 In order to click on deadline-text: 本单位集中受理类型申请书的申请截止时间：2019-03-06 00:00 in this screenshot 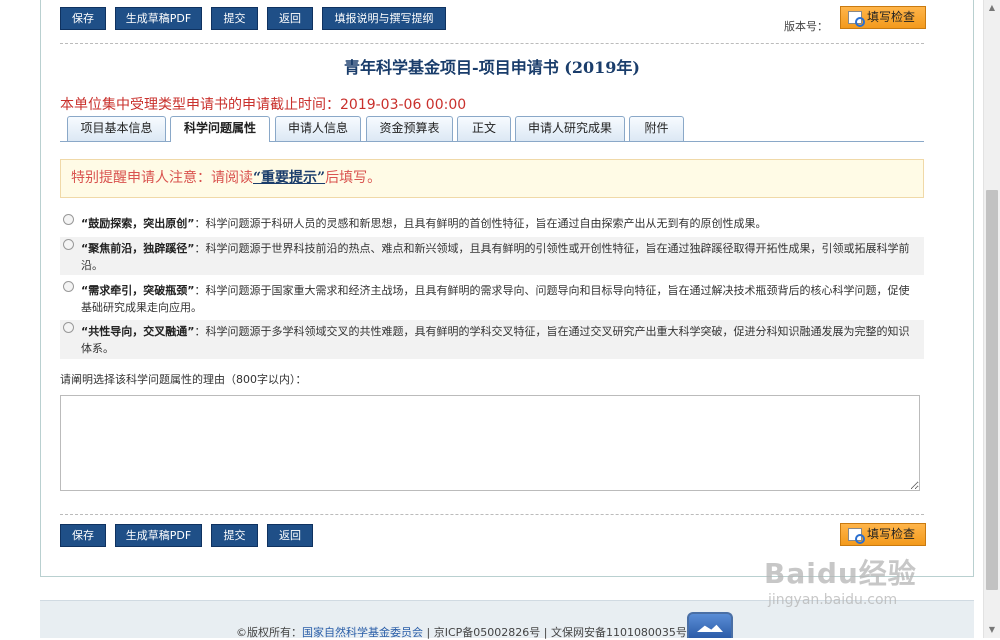, I will do `click(263, 104)`.